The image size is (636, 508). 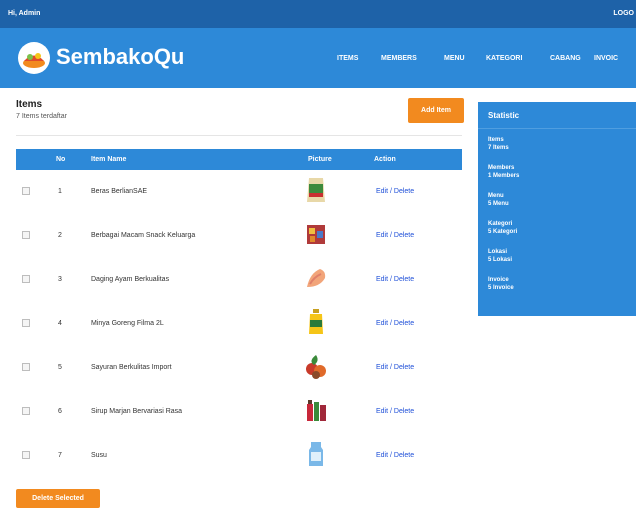 I want to click on stat-value: 7 Items, so click(x=498, y=148).